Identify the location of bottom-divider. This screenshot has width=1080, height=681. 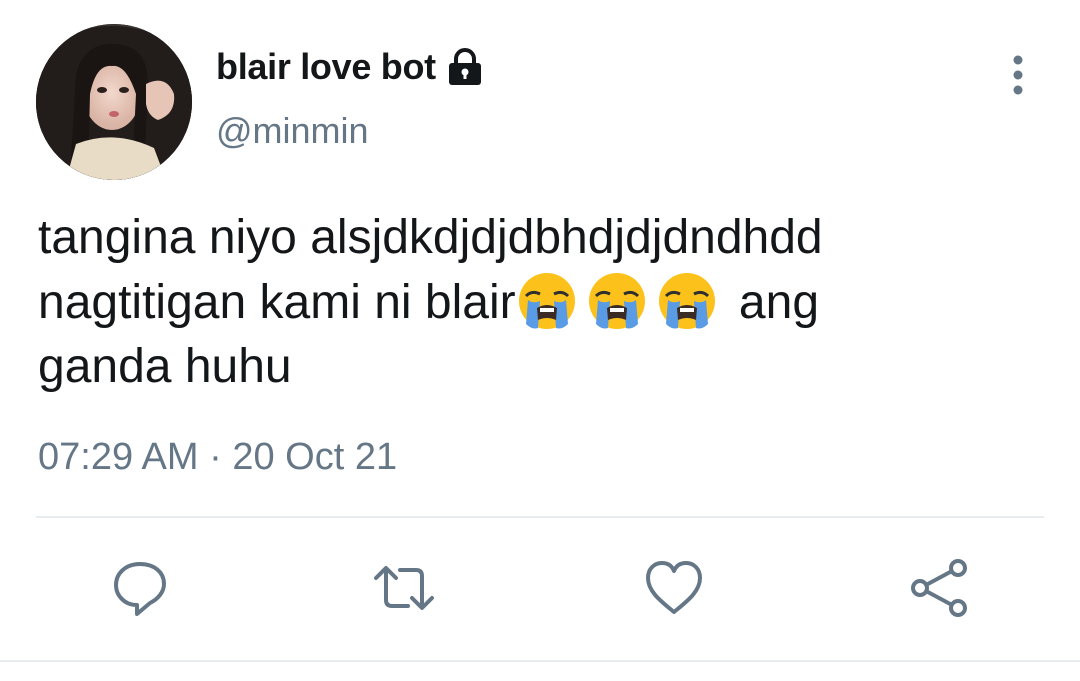
(540, 661).